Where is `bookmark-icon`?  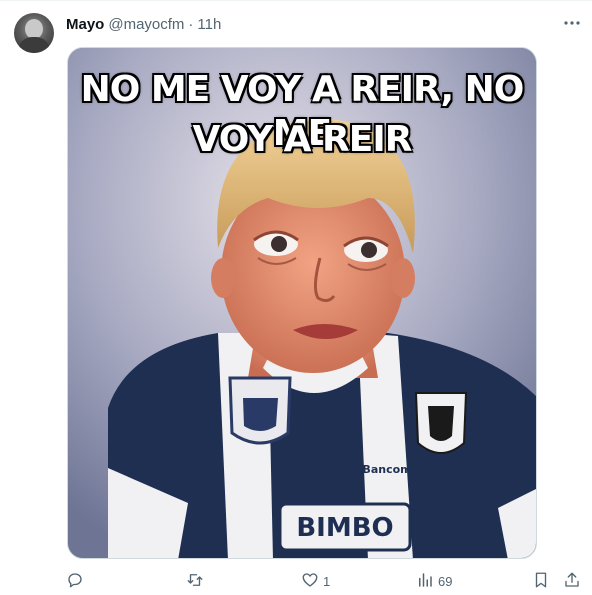
bookmark-icon is located at coordinates (541, 581).